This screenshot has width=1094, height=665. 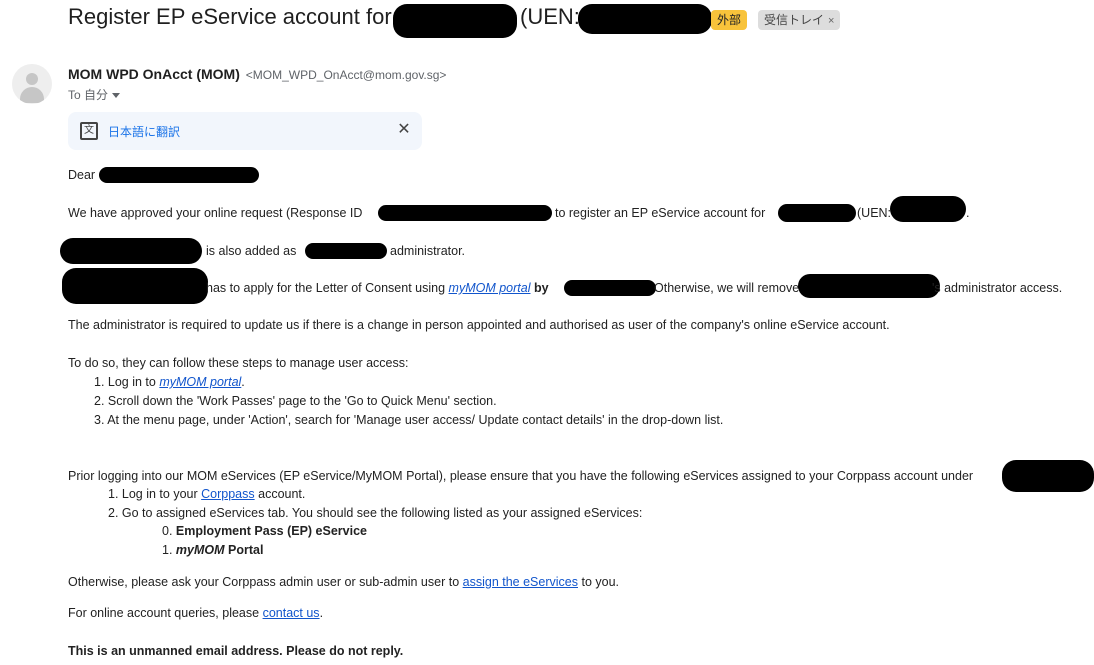 What do you see at coordinates (82, 175) in the screenshot?
I see `greeting: Dear` at bounding box center [82, 175].